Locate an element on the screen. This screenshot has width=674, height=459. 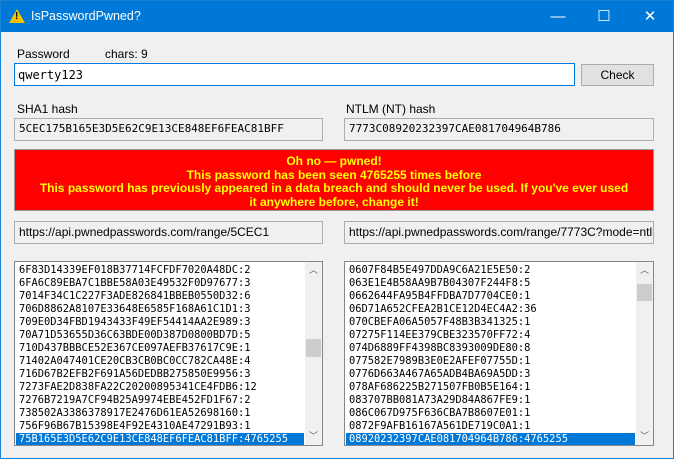
list-item: 70A71D53655D36C63BDE00D387D0800BD7D:5 is located at coordinates (160, 335).